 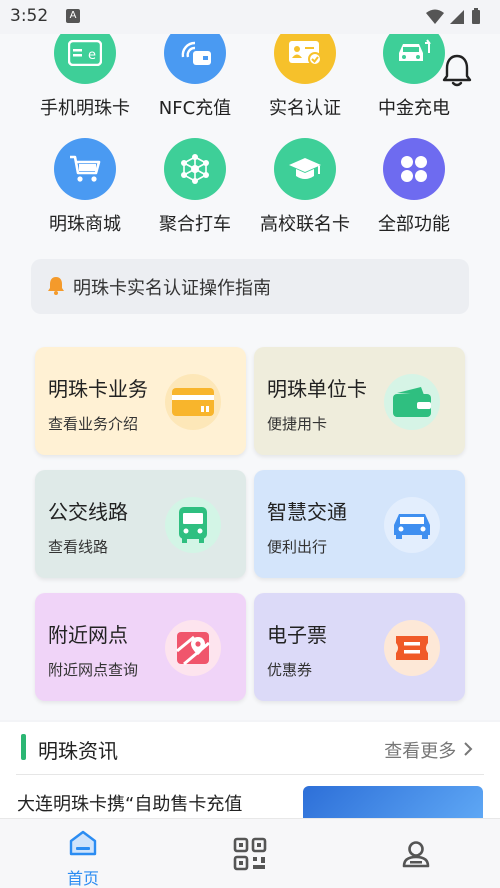 What do you see at coordinates (305, 169) in the screenshot?
I see `graduation-cap-icon` at bounding box center [305, 169].